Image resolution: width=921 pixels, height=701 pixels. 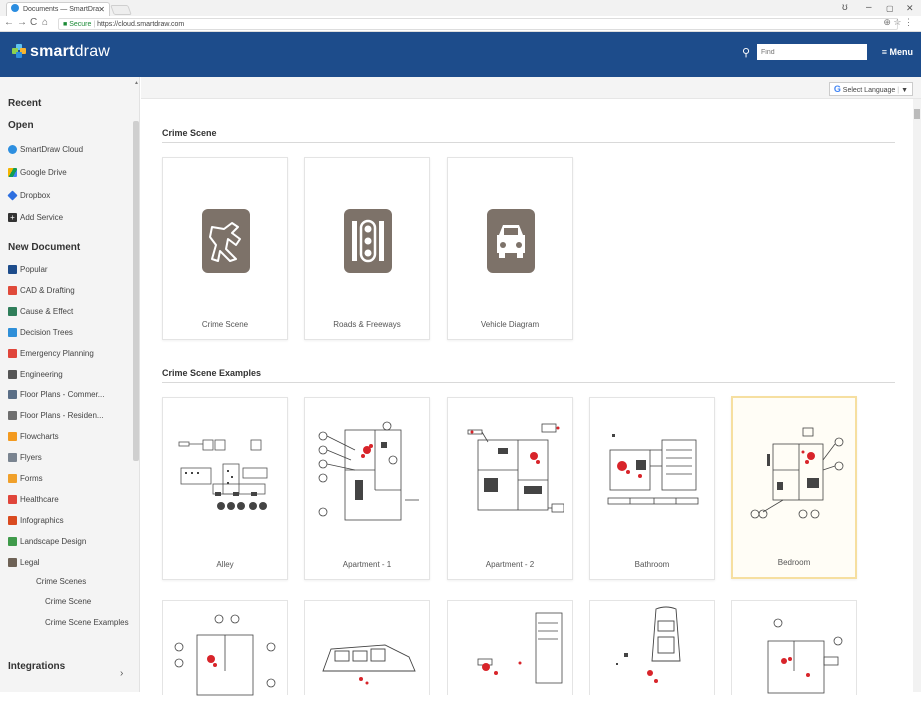 I want to click on sidebar-scrollbar, so click(x=136, y=291).